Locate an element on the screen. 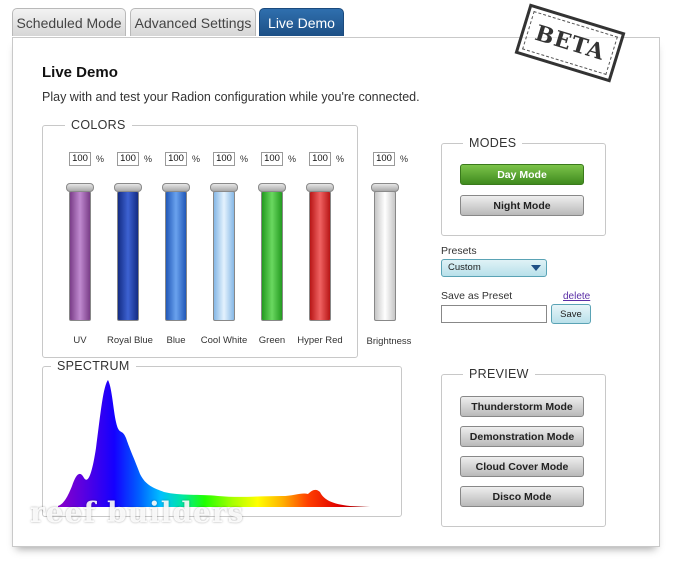  blue-percent: % is located at coordinates (196, 159).